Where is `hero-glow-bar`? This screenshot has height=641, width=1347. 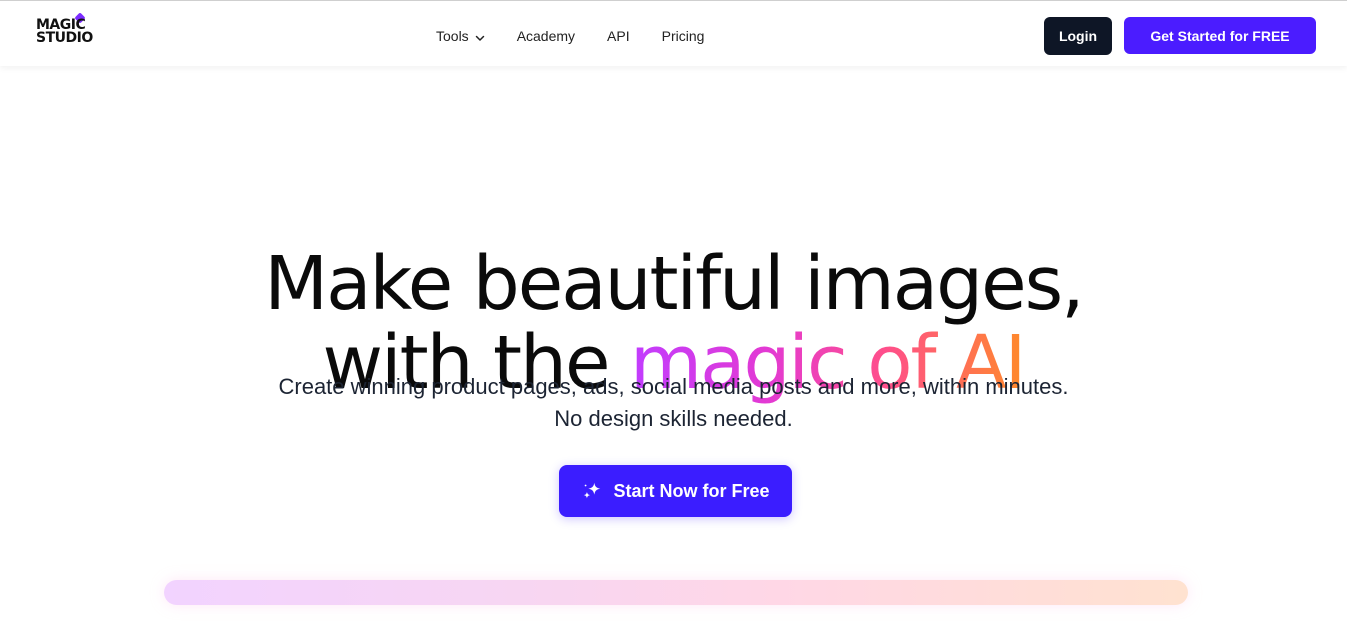 hero-glow-bar is located at coordinates (676, 592).